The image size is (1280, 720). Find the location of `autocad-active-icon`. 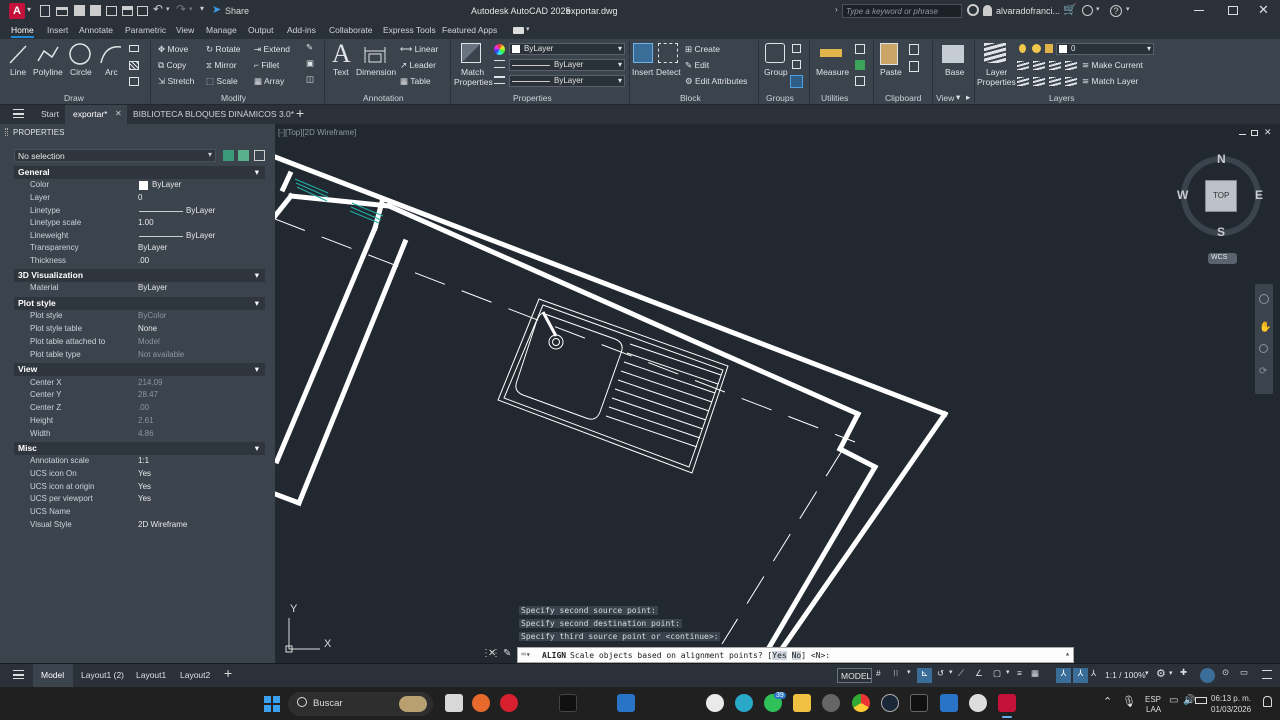

autocad-active-icon is located at coordinates (1007, 703).